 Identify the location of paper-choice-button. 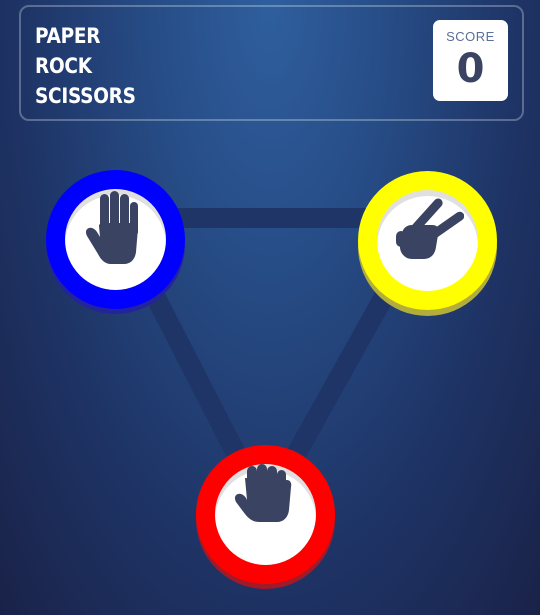
(115, 239).